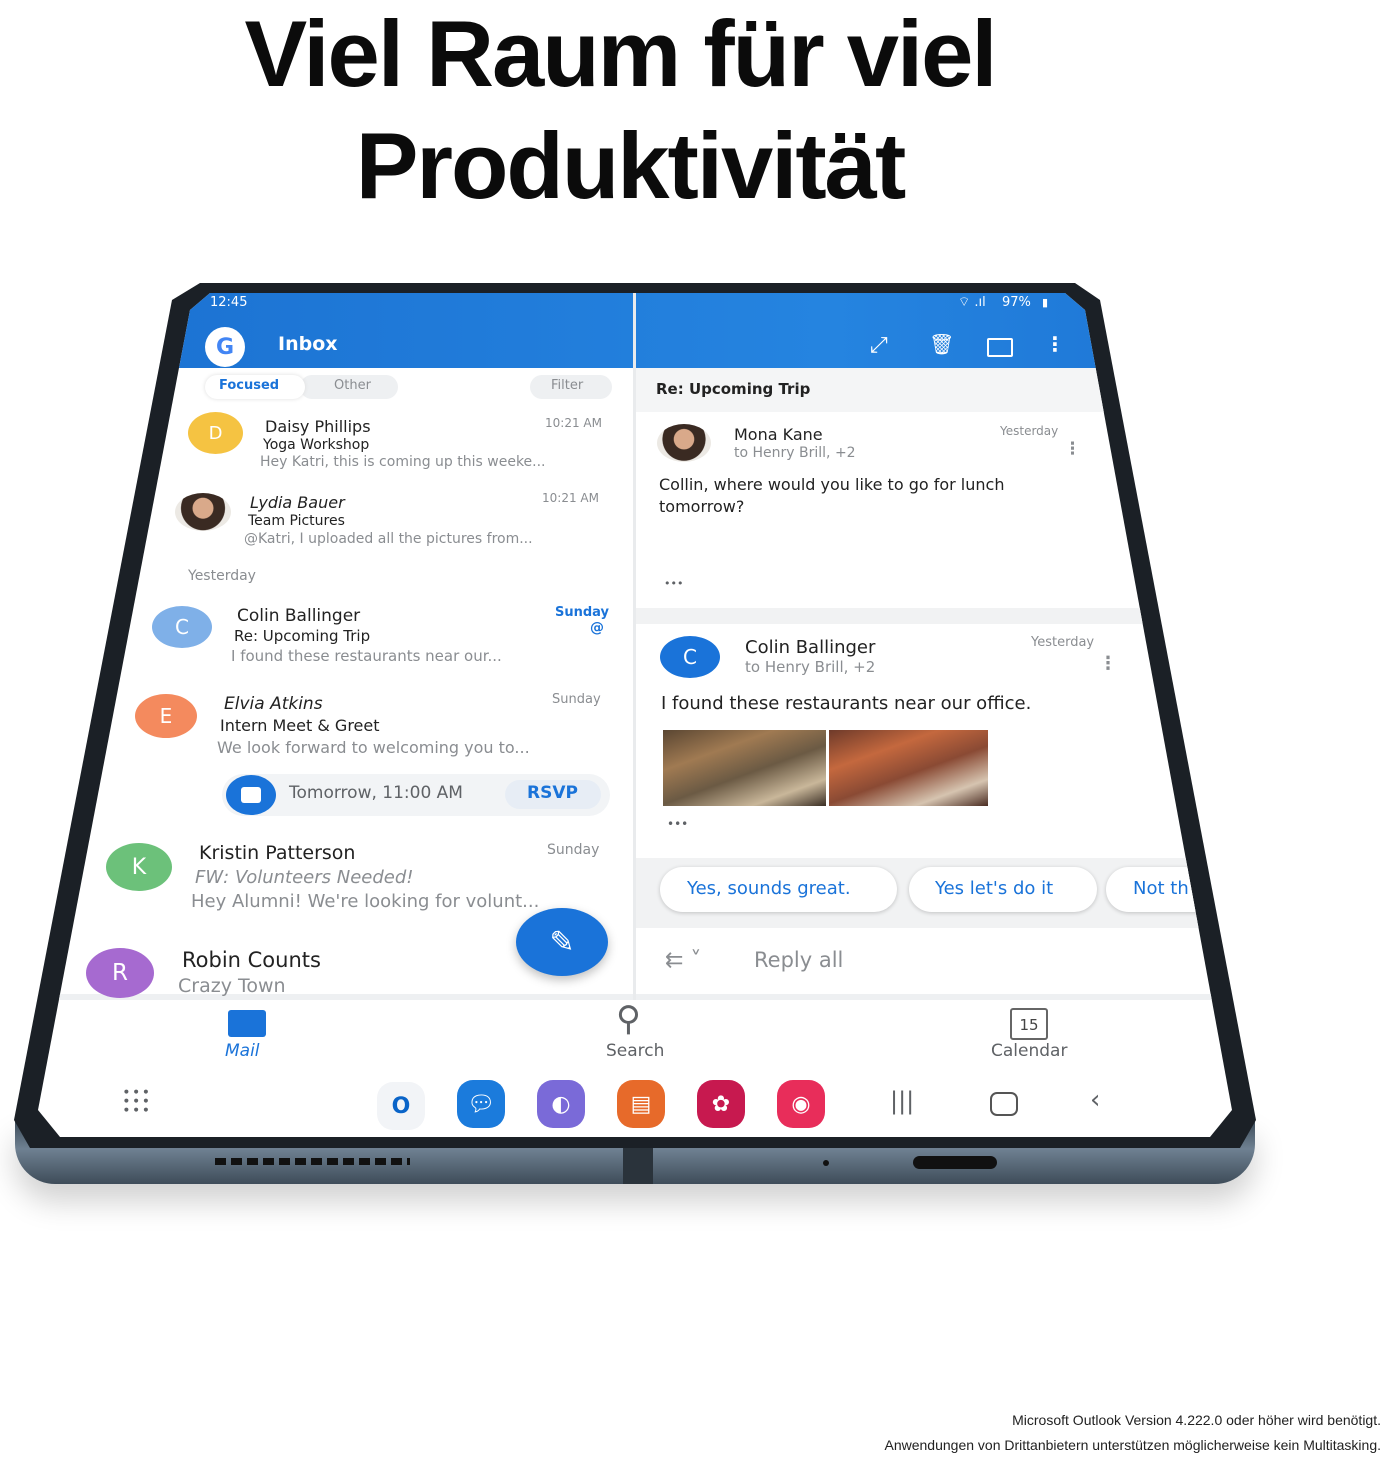  I want to click on divider, so click(934, 616).